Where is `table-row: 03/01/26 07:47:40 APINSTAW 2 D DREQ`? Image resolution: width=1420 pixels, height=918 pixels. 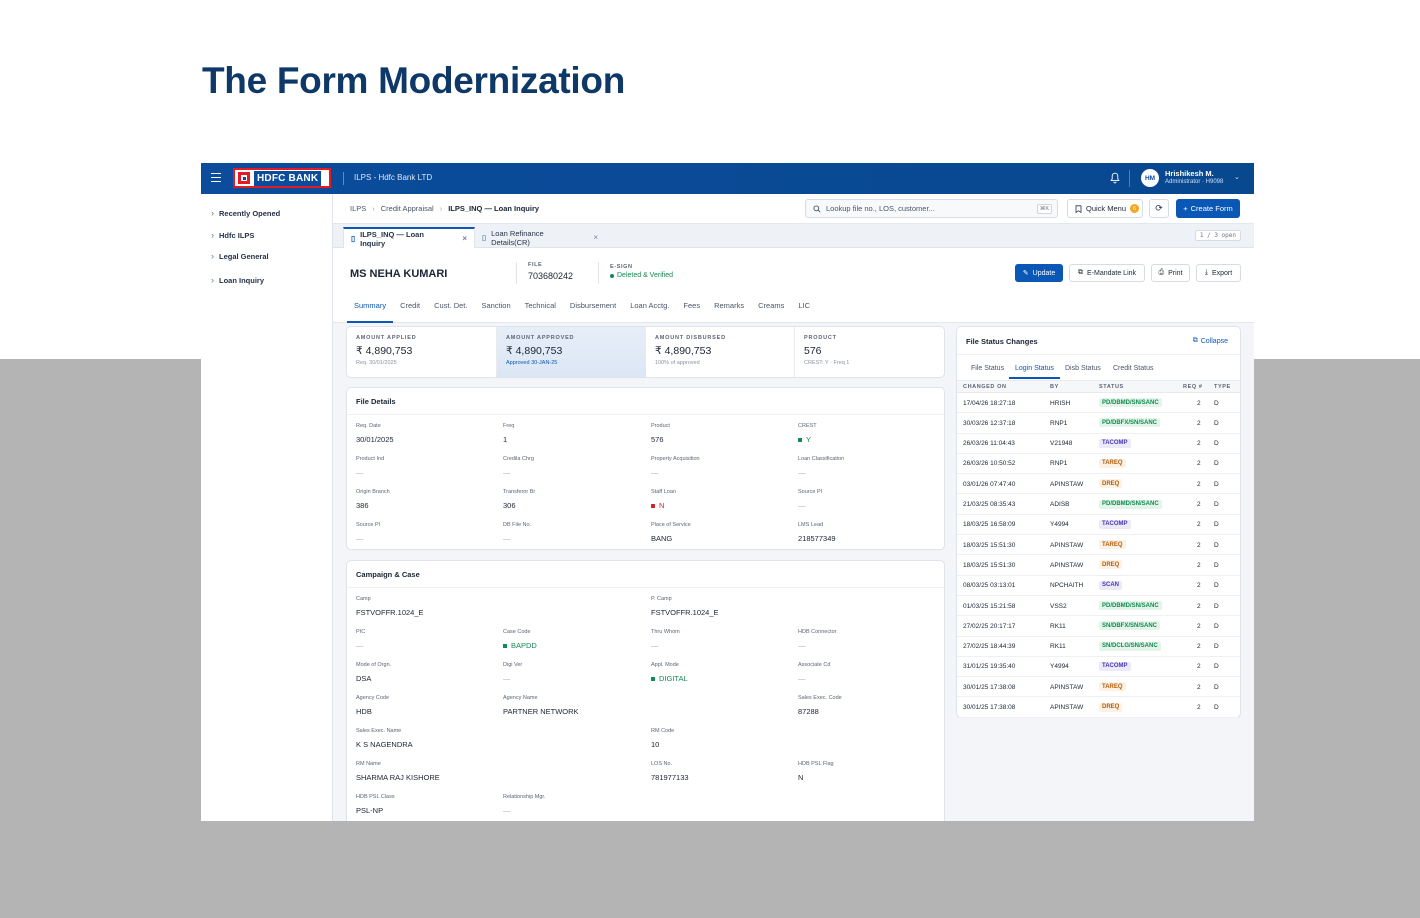 table-row: 03/01/26 07:47:40 APINSTAW 2 D DREQ is located at coordinates (1098, 484).